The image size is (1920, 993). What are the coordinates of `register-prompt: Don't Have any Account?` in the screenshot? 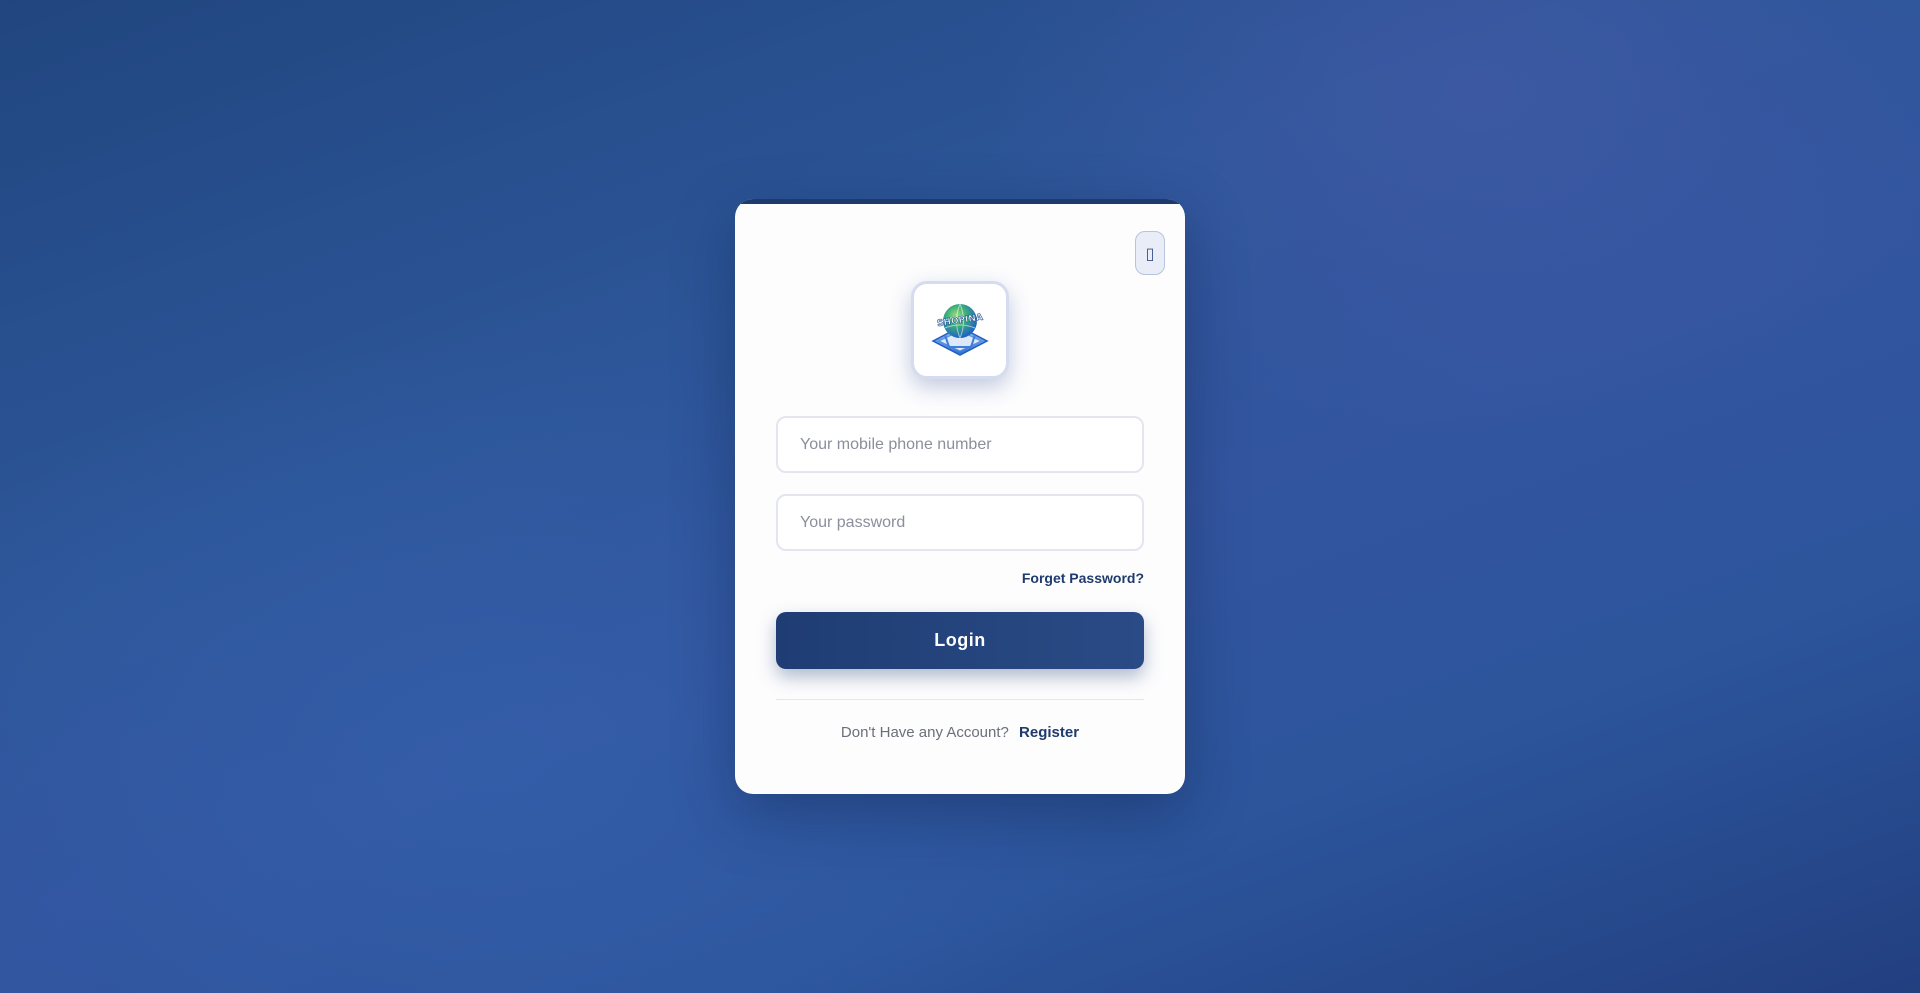 It's located at (924, 732).